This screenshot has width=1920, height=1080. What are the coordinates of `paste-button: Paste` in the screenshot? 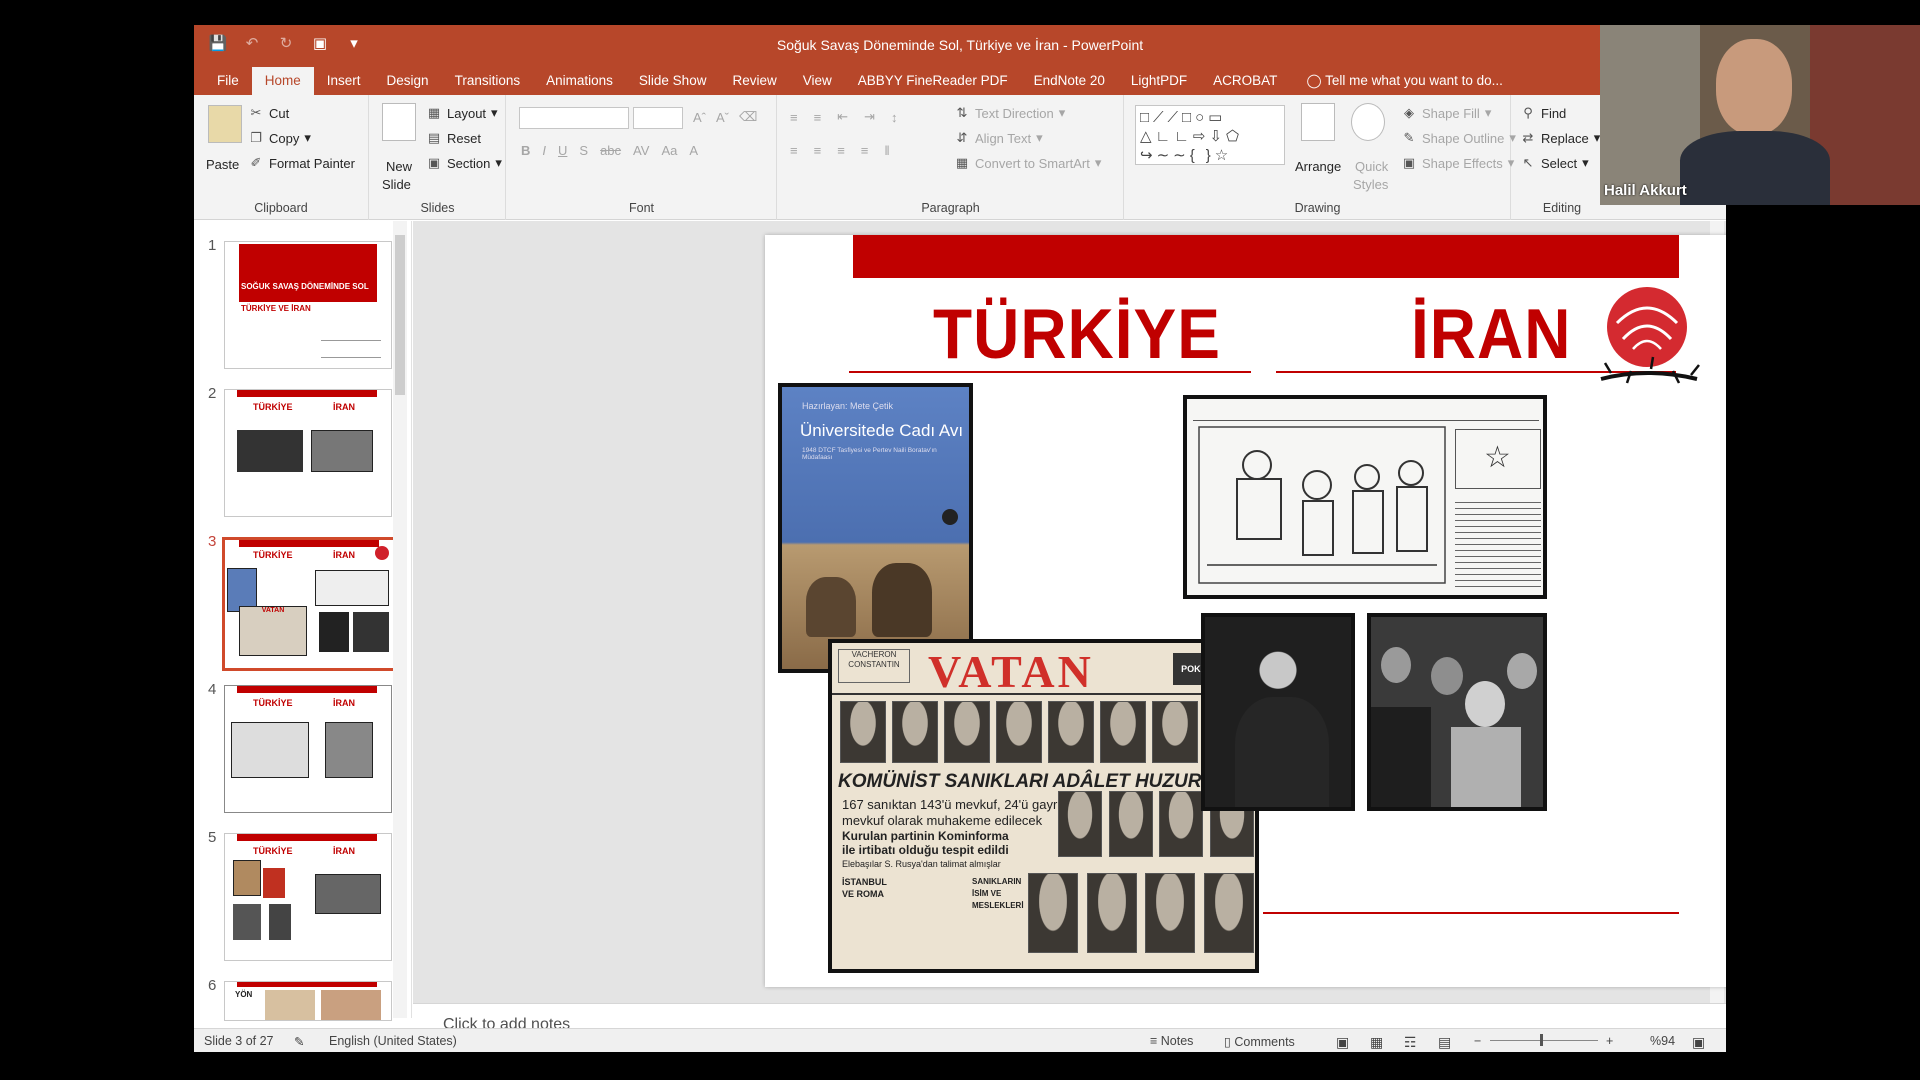 It's located at (222, 164).